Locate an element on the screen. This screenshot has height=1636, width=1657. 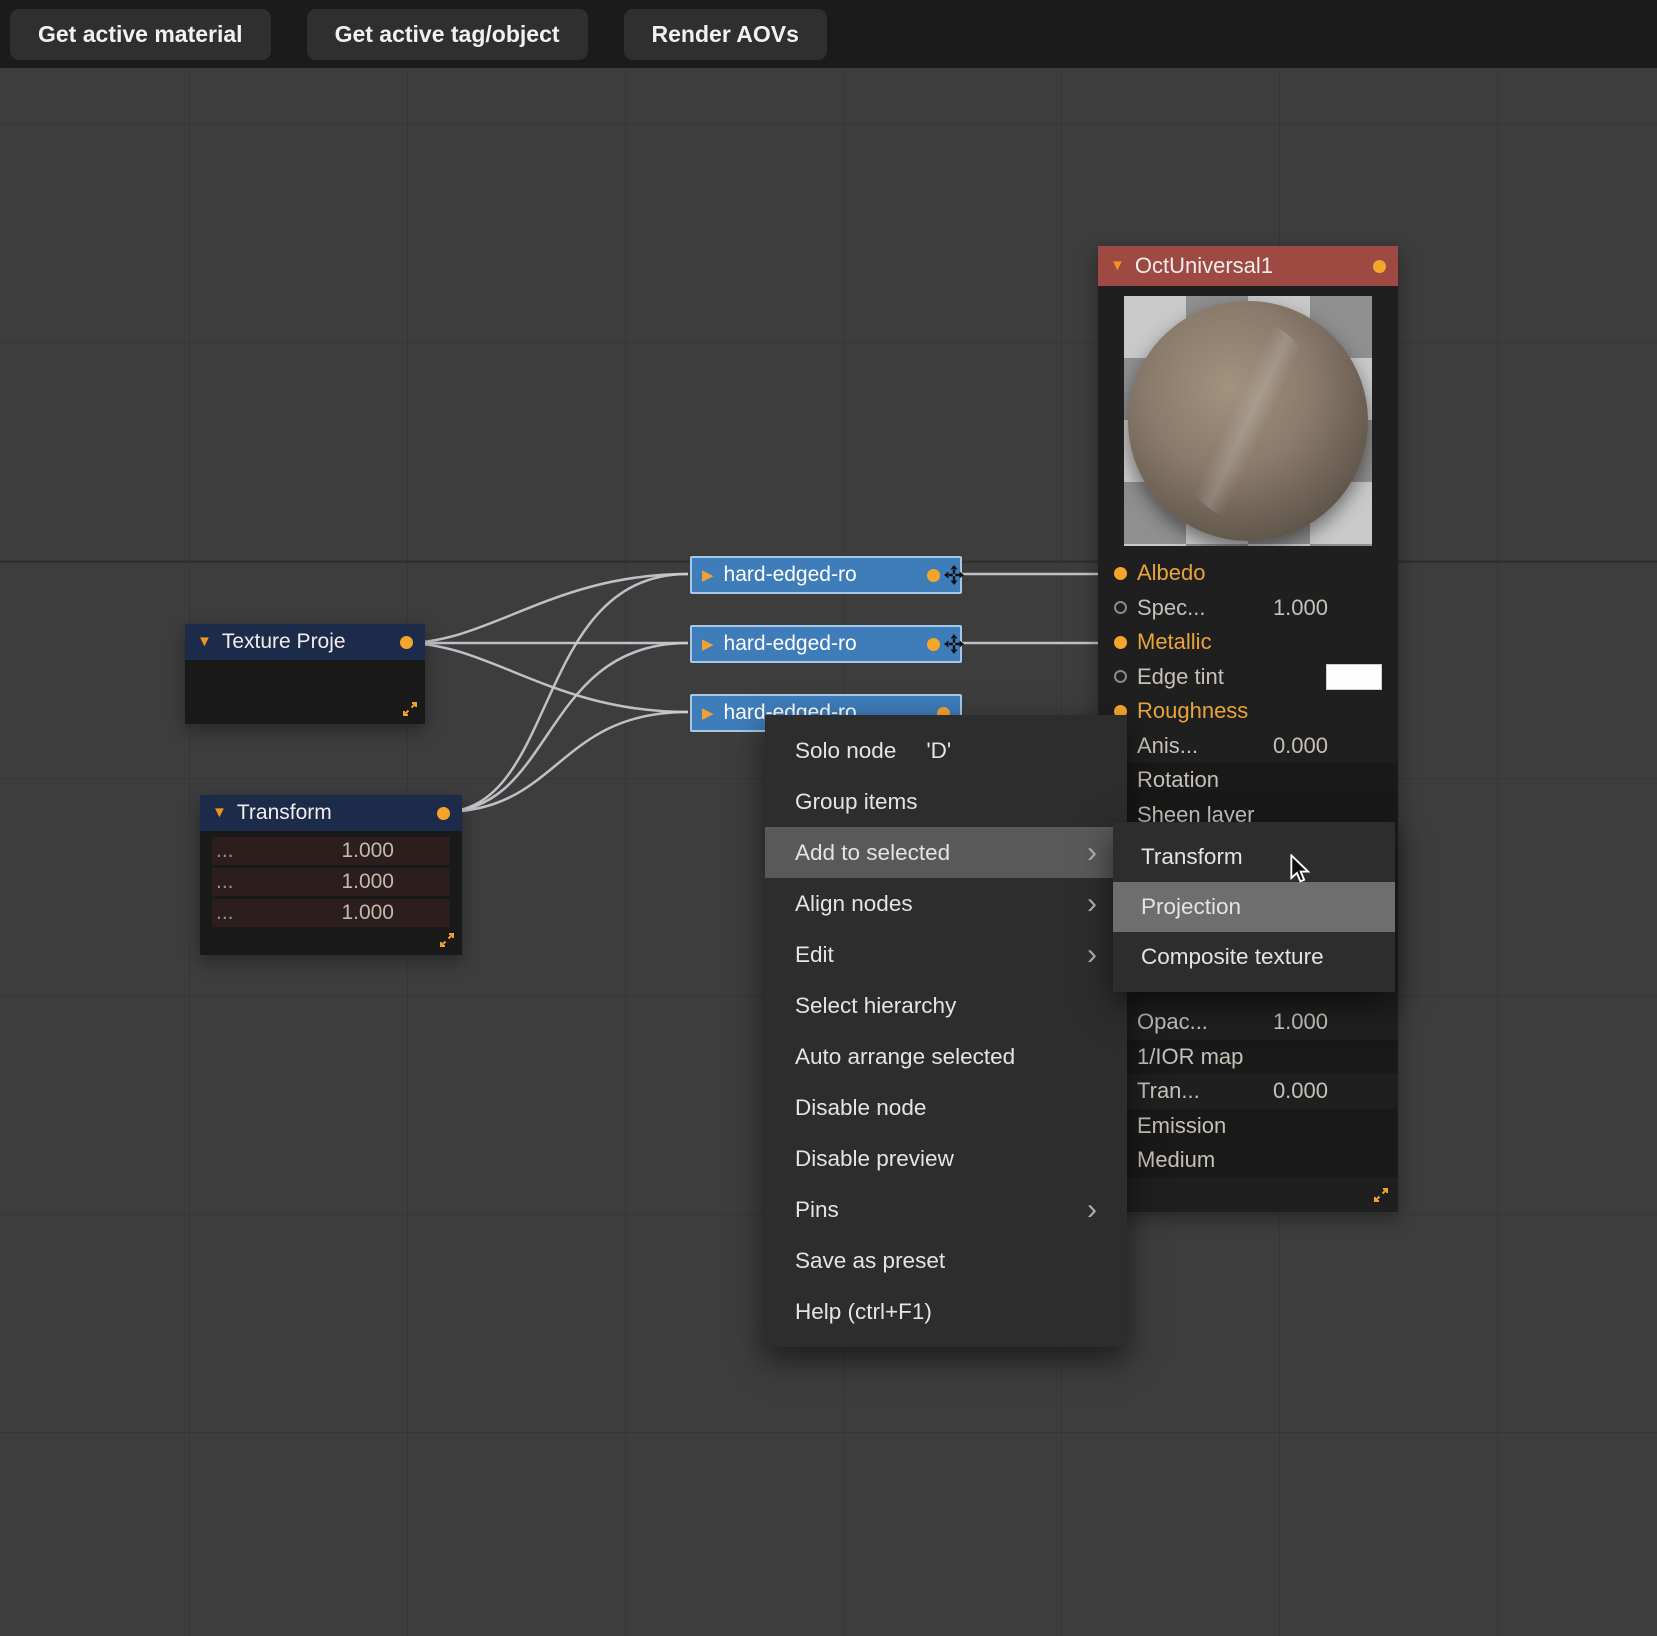
param-row-opacity: Opac... 1.000 is located at coordinates (1248, 1022).